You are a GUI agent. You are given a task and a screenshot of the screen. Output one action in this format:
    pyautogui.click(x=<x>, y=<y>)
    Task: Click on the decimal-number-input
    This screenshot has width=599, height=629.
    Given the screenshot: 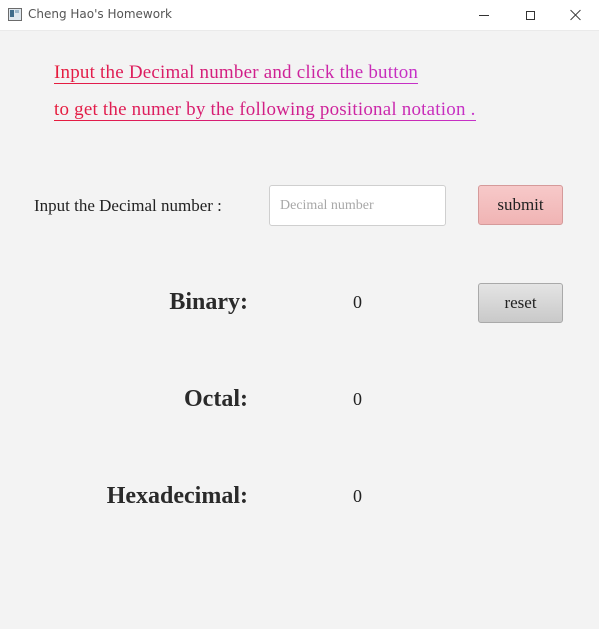 What is the action you would take?
    pyautogui.click(x=357, y=205)
    